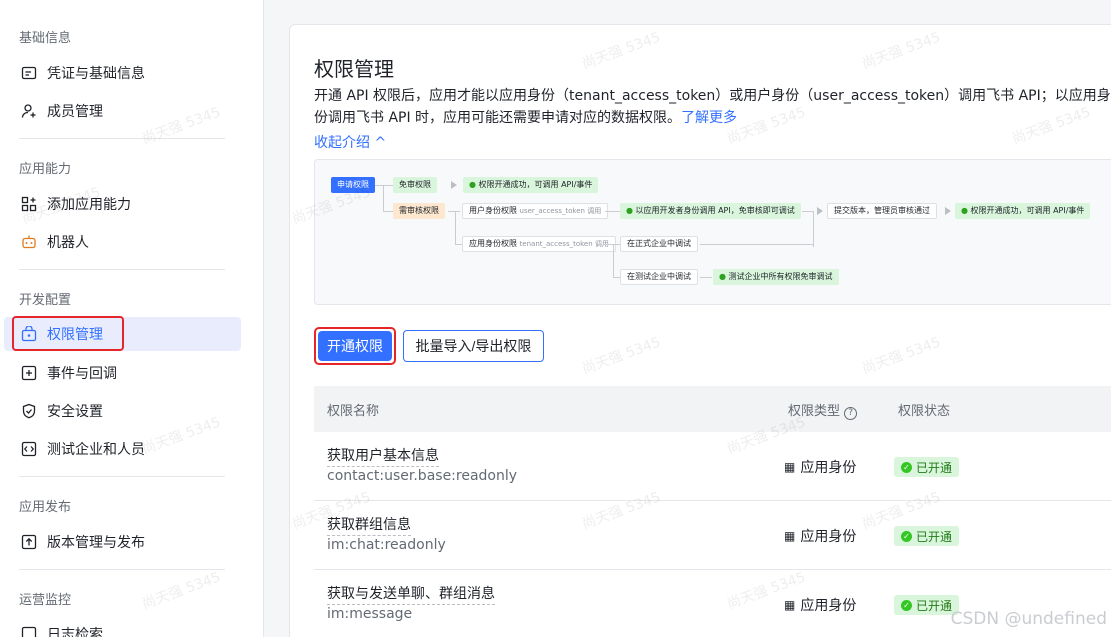  Describe the element at coordinates (29, 542) in the screenshot. I see `upload-icon` at that location.